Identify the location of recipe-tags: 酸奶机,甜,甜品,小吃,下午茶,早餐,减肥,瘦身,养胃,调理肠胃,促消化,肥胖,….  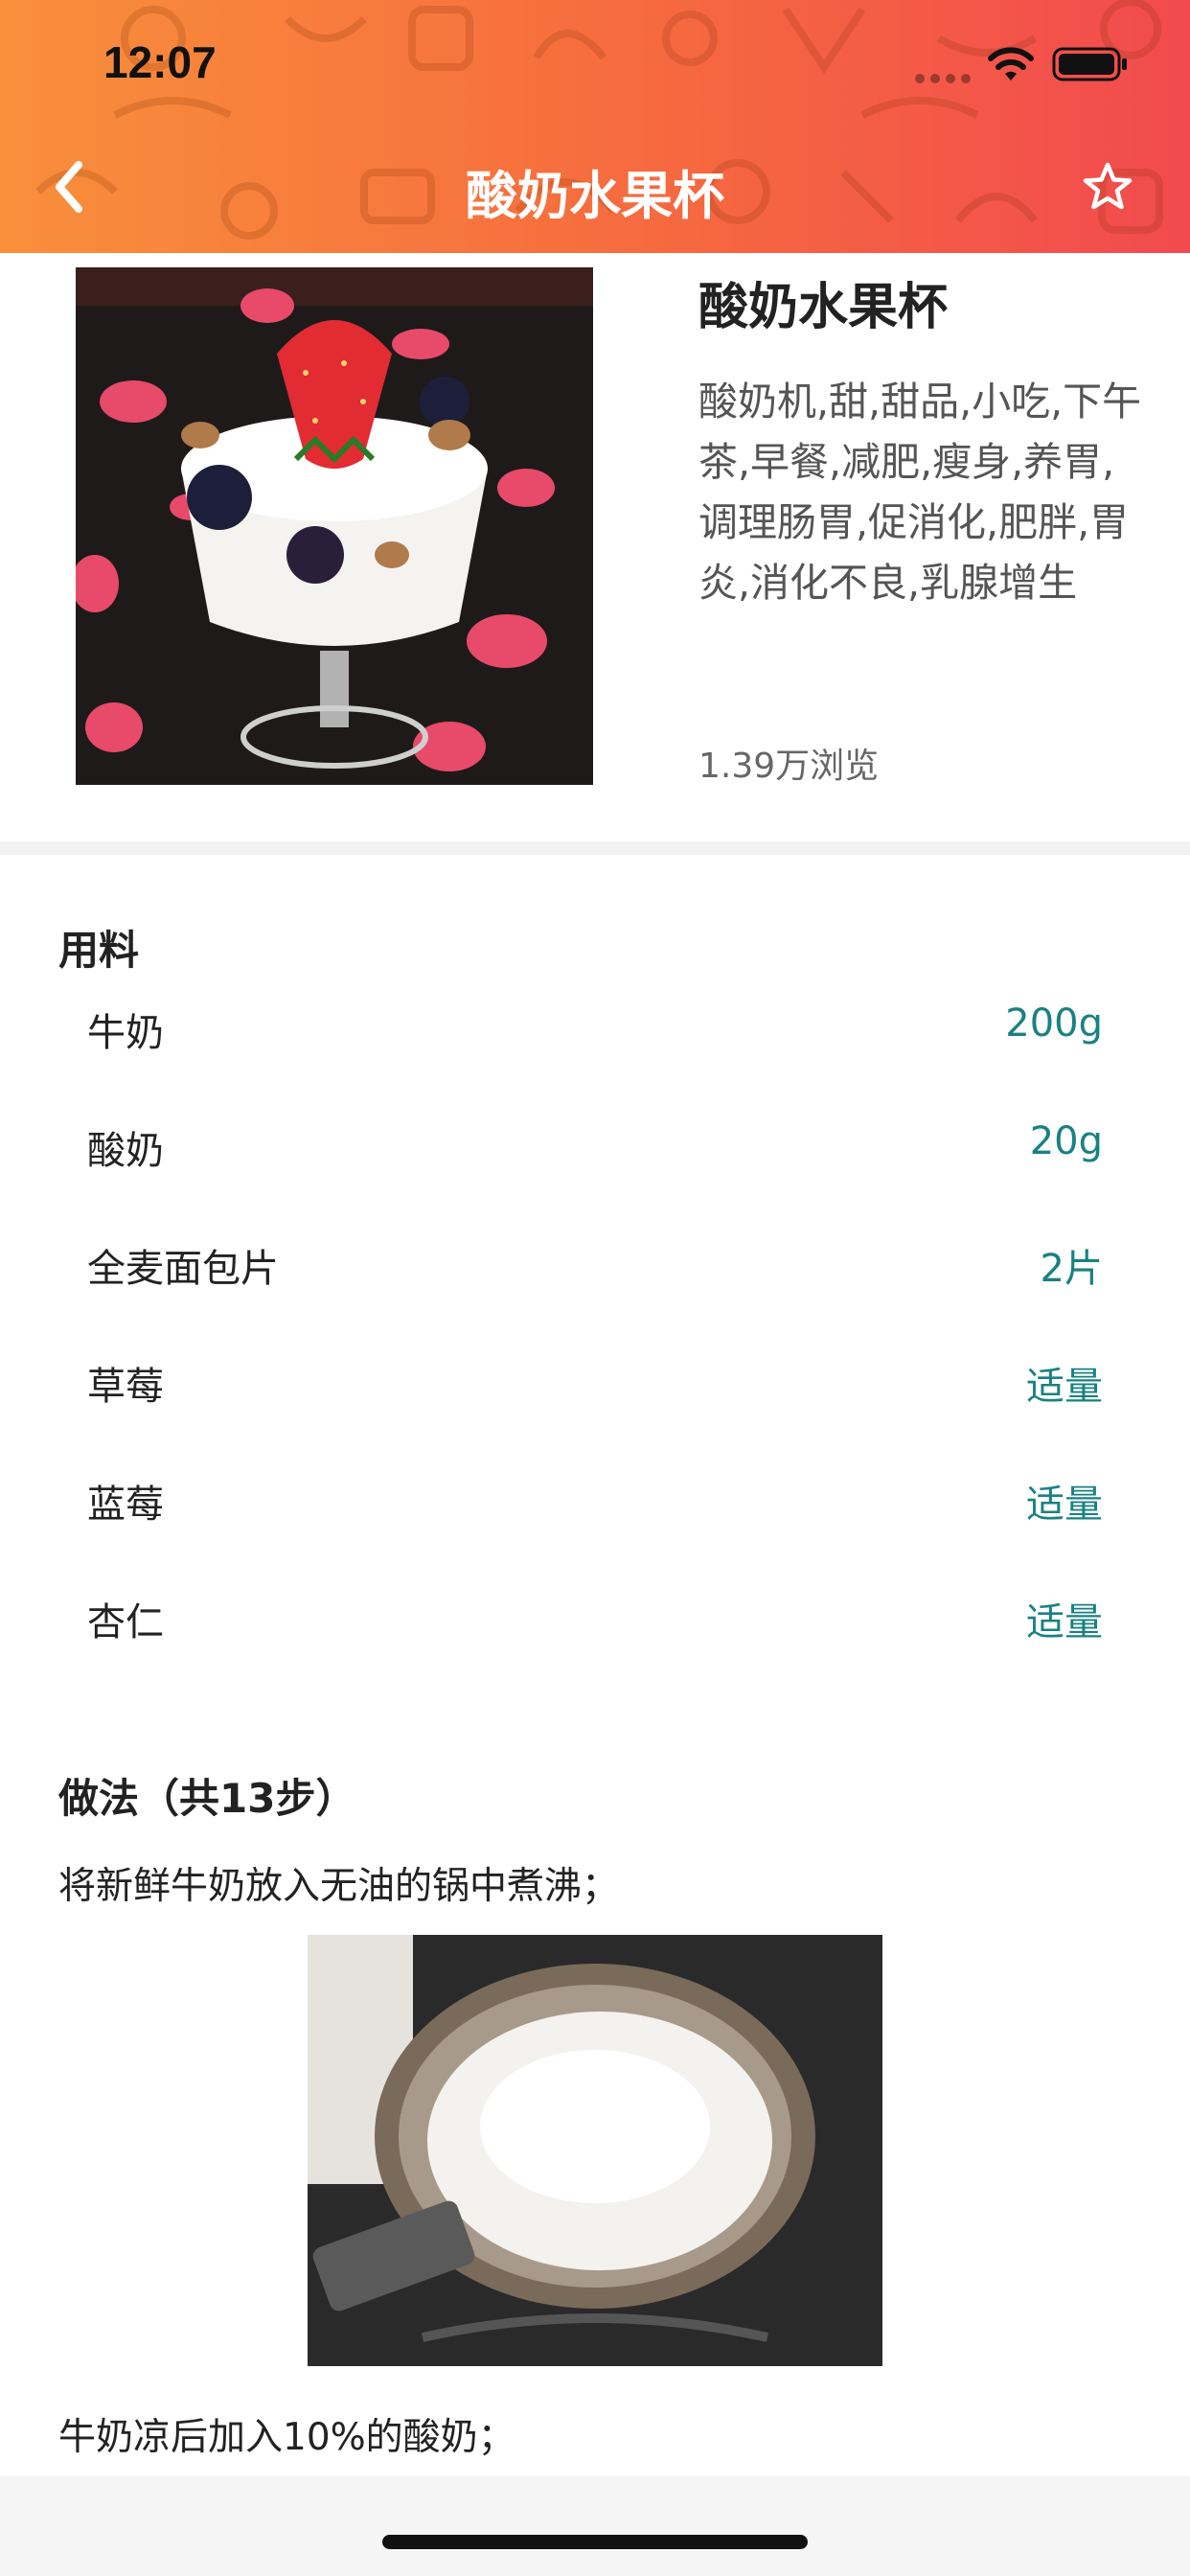
(920, 492).